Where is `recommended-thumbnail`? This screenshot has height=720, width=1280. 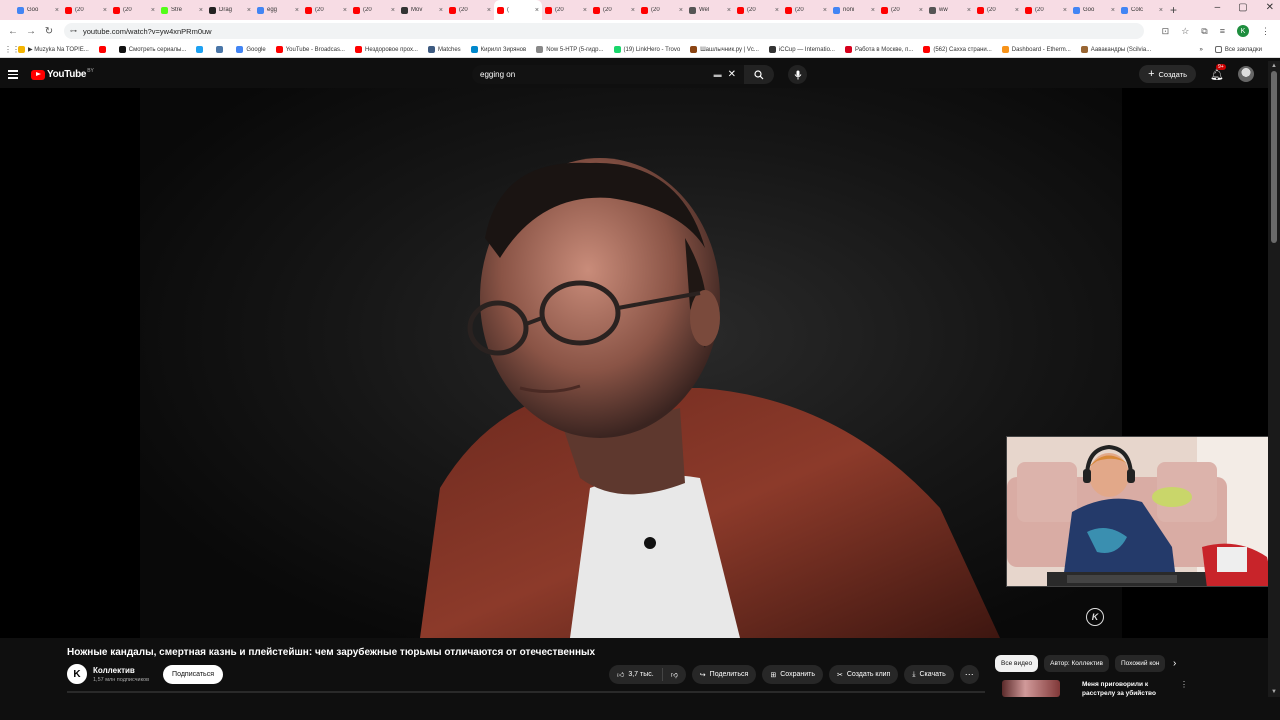
recommended-thumbnail is located at coordinates (1031, 688).